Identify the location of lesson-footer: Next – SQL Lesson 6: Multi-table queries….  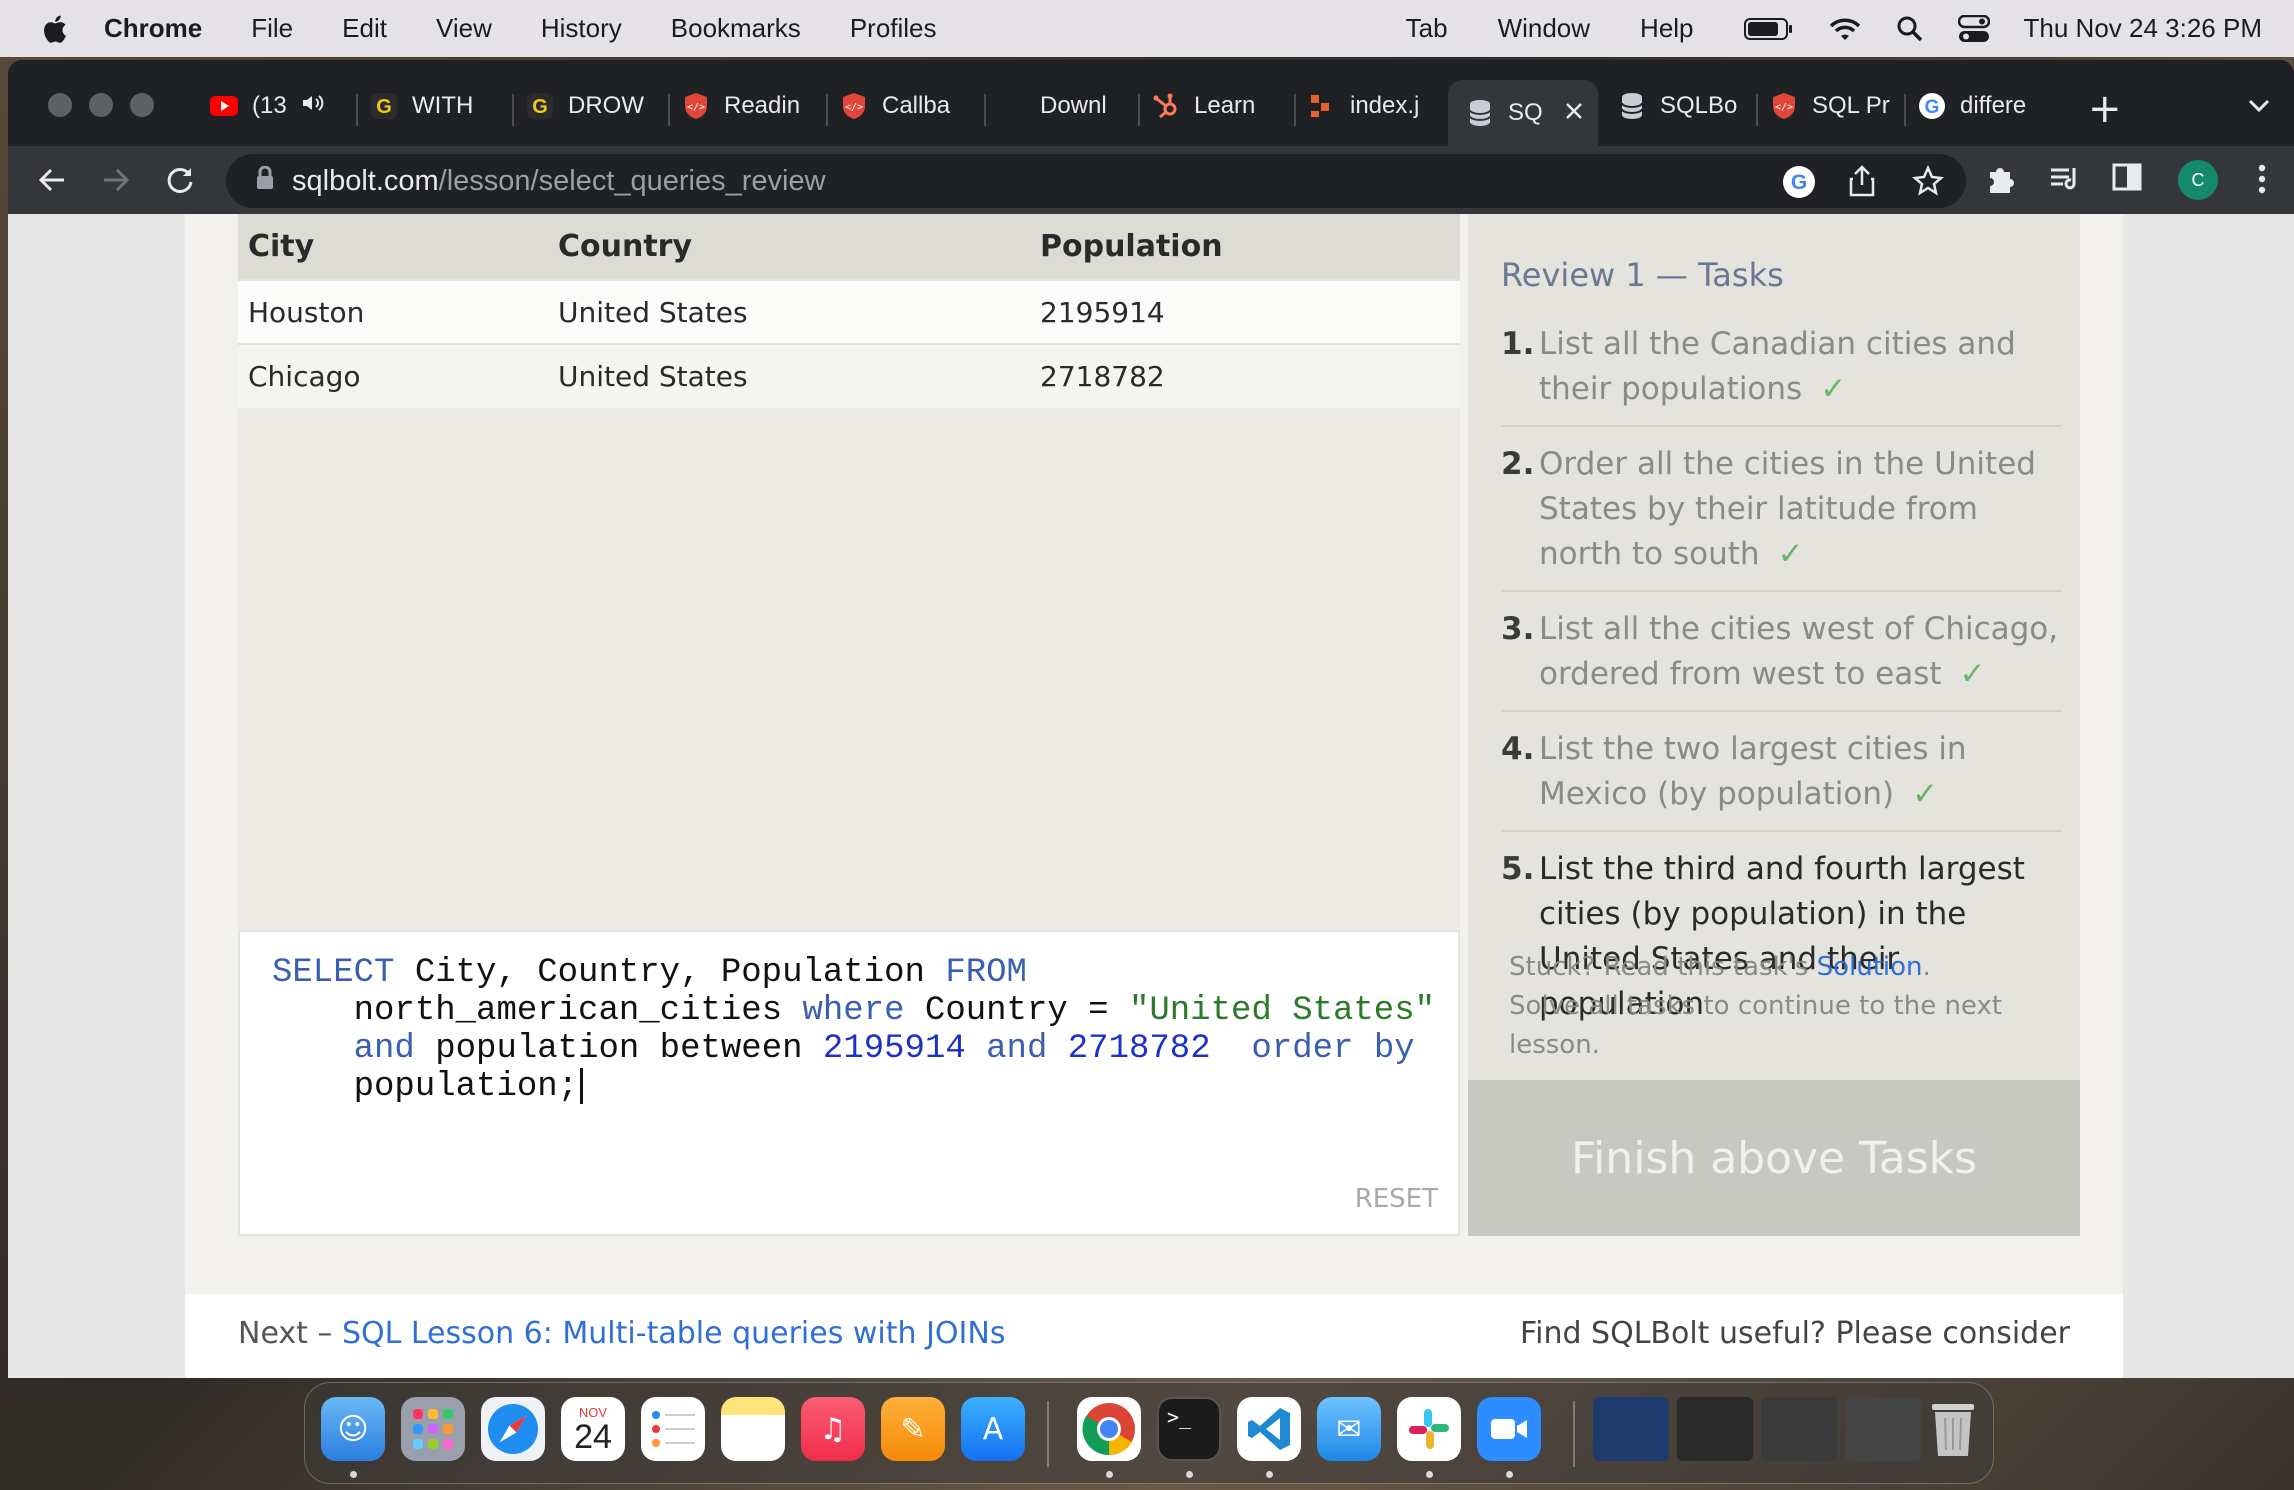
(1154, 1336).